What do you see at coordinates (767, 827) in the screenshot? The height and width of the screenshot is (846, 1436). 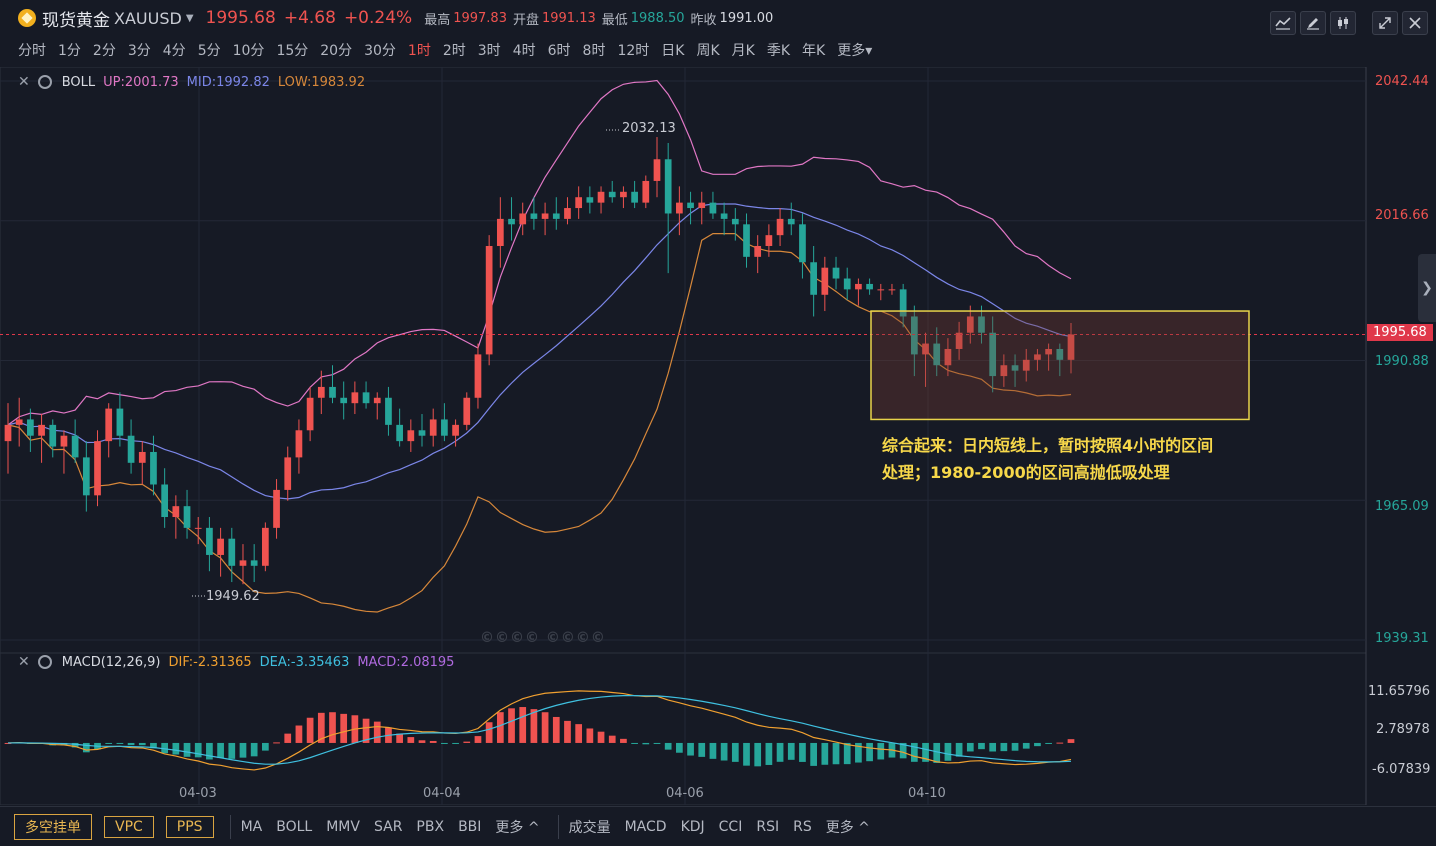 I see `sub-indicator-4: RSI` at bounding box center [767, 827].